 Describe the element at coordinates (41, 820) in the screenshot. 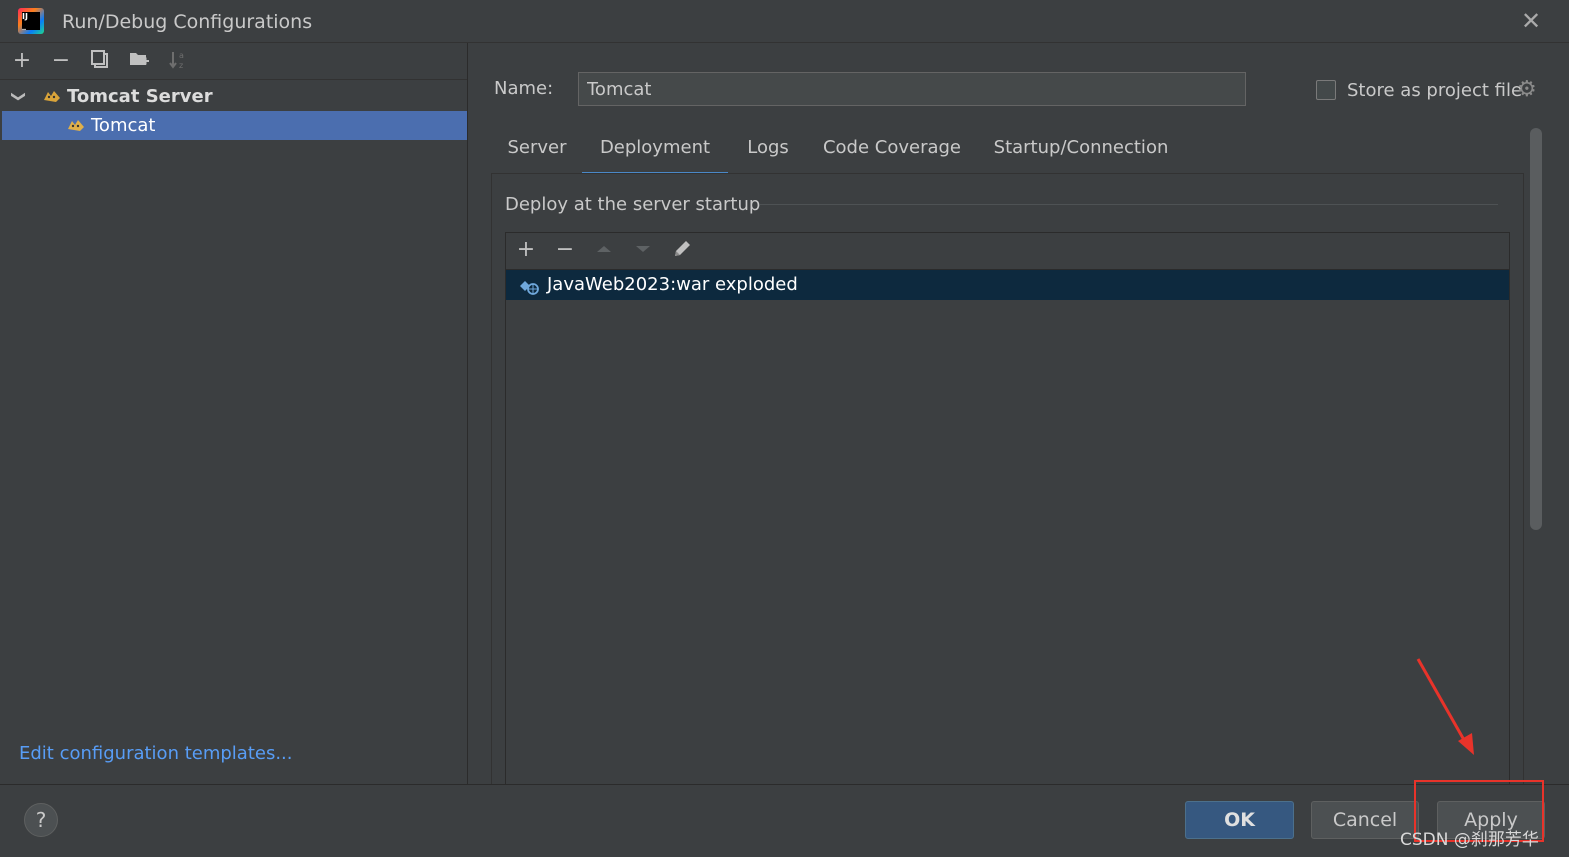

I see `help-button: ?` at that location.